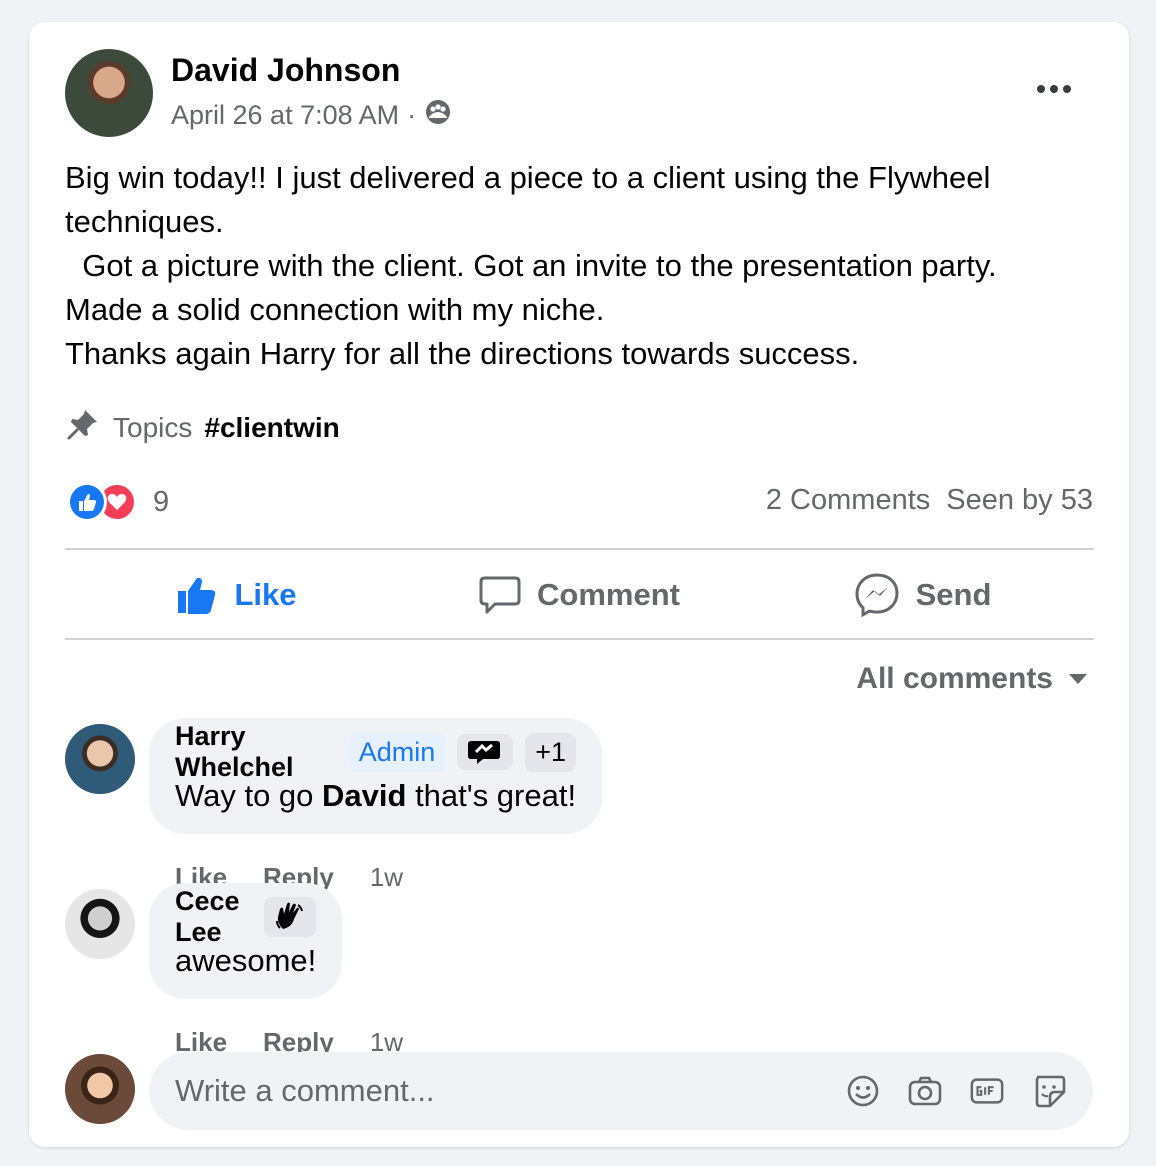 The image size is (1156, 1166). What do you see at coordinates (118, 502) in the screenshot?
I see `reaction-summary: 9` at bounding box center [118, 502].